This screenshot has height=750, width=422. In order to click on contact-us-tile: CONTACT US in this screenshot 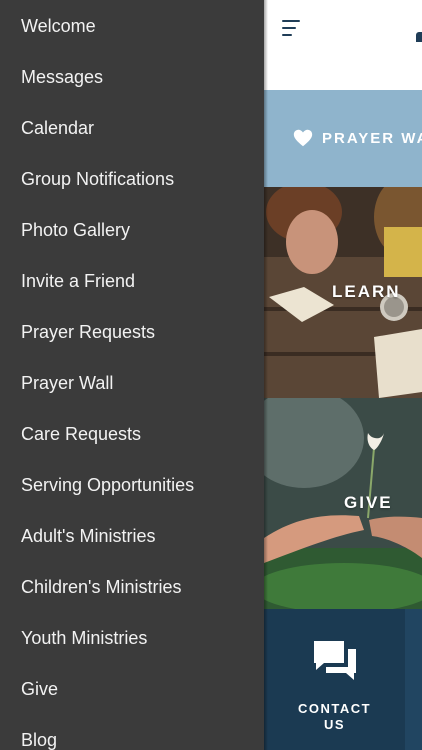, I will do `click(334, 679)`.